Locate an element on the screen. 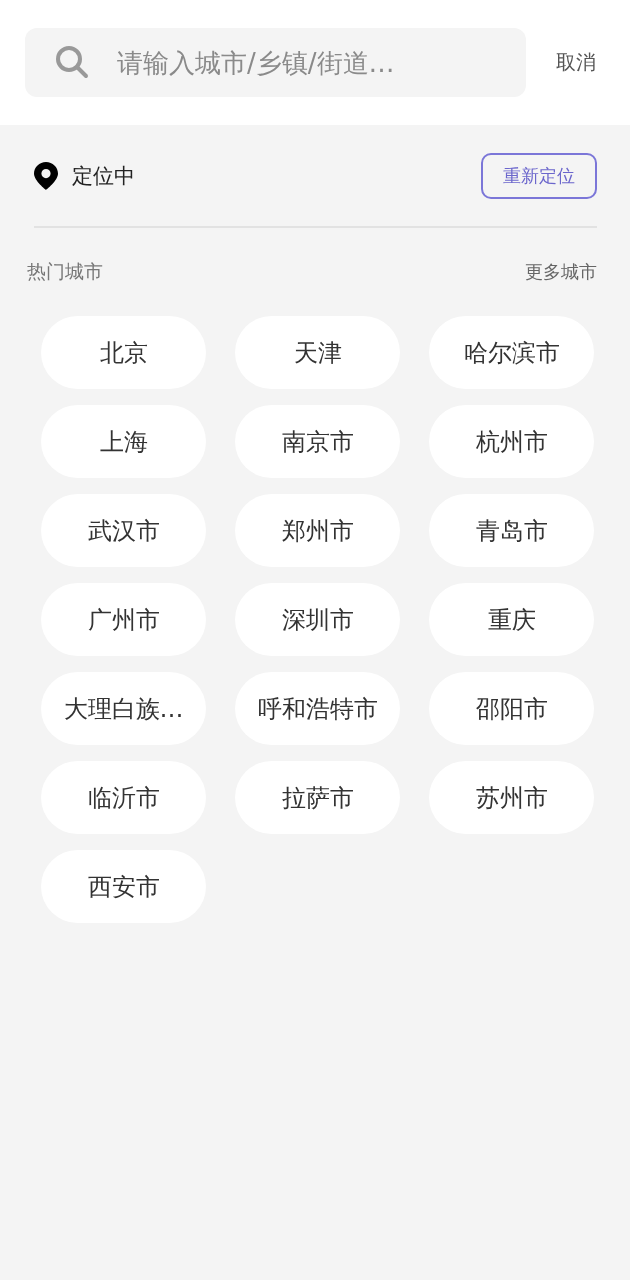 The image size is (630, 1280). city-chip: 青岛市 is located at coordinates (511, 530).